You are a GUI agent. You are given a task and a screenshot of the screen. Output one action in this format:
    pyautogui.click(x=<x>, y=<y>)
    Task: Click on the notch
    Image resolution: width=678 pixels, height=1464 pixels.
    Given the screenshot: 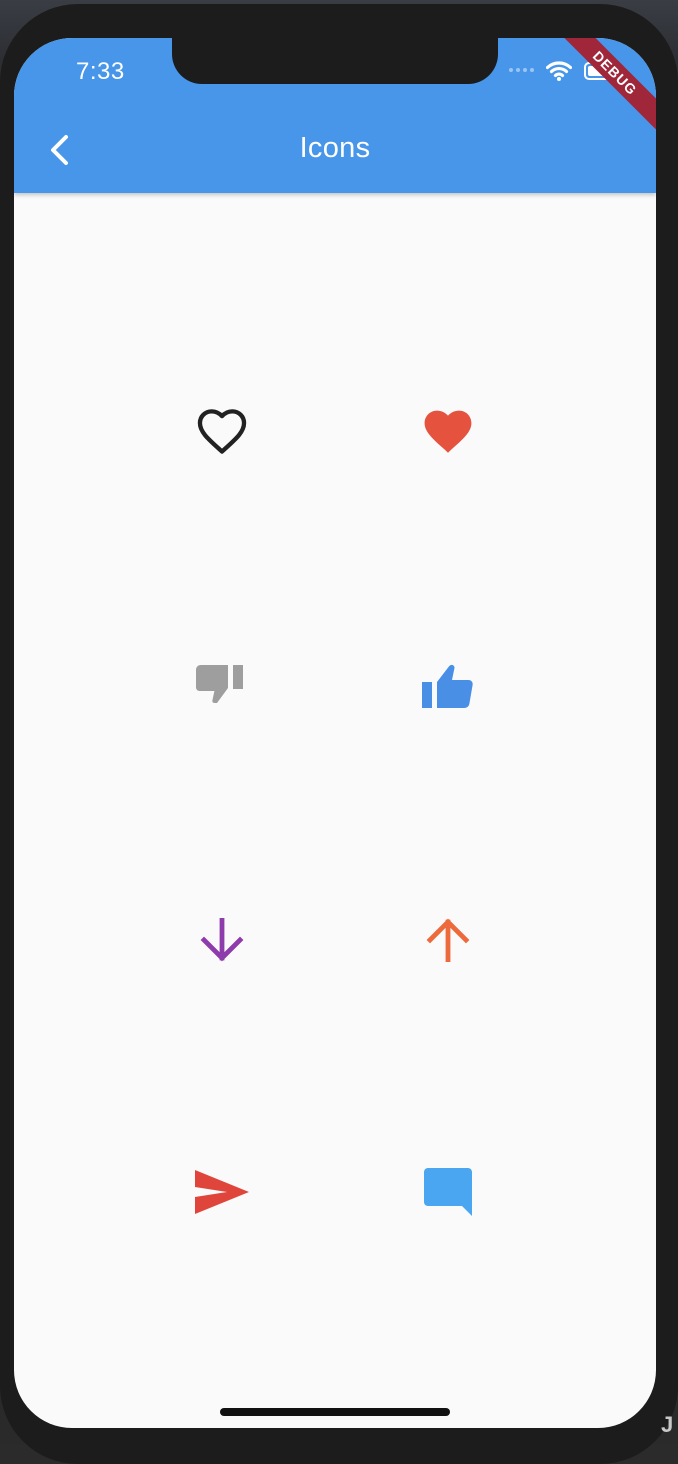 What is the action you would take?
    pyautogui.click(x=335, y=61)
    